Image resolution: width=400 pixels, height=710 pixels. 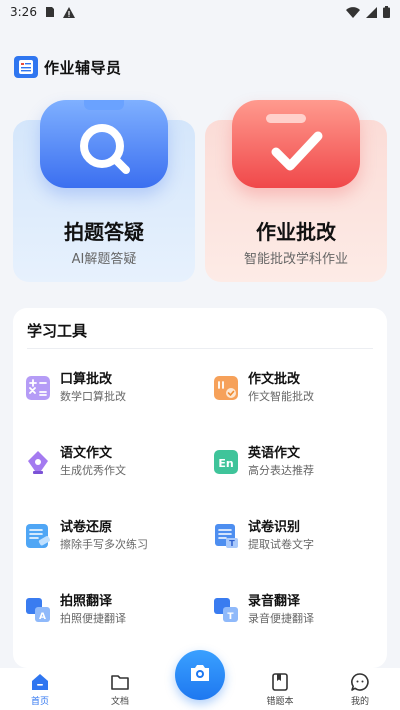 I want to click on magnifier-icon, so click(x=104, y=144).